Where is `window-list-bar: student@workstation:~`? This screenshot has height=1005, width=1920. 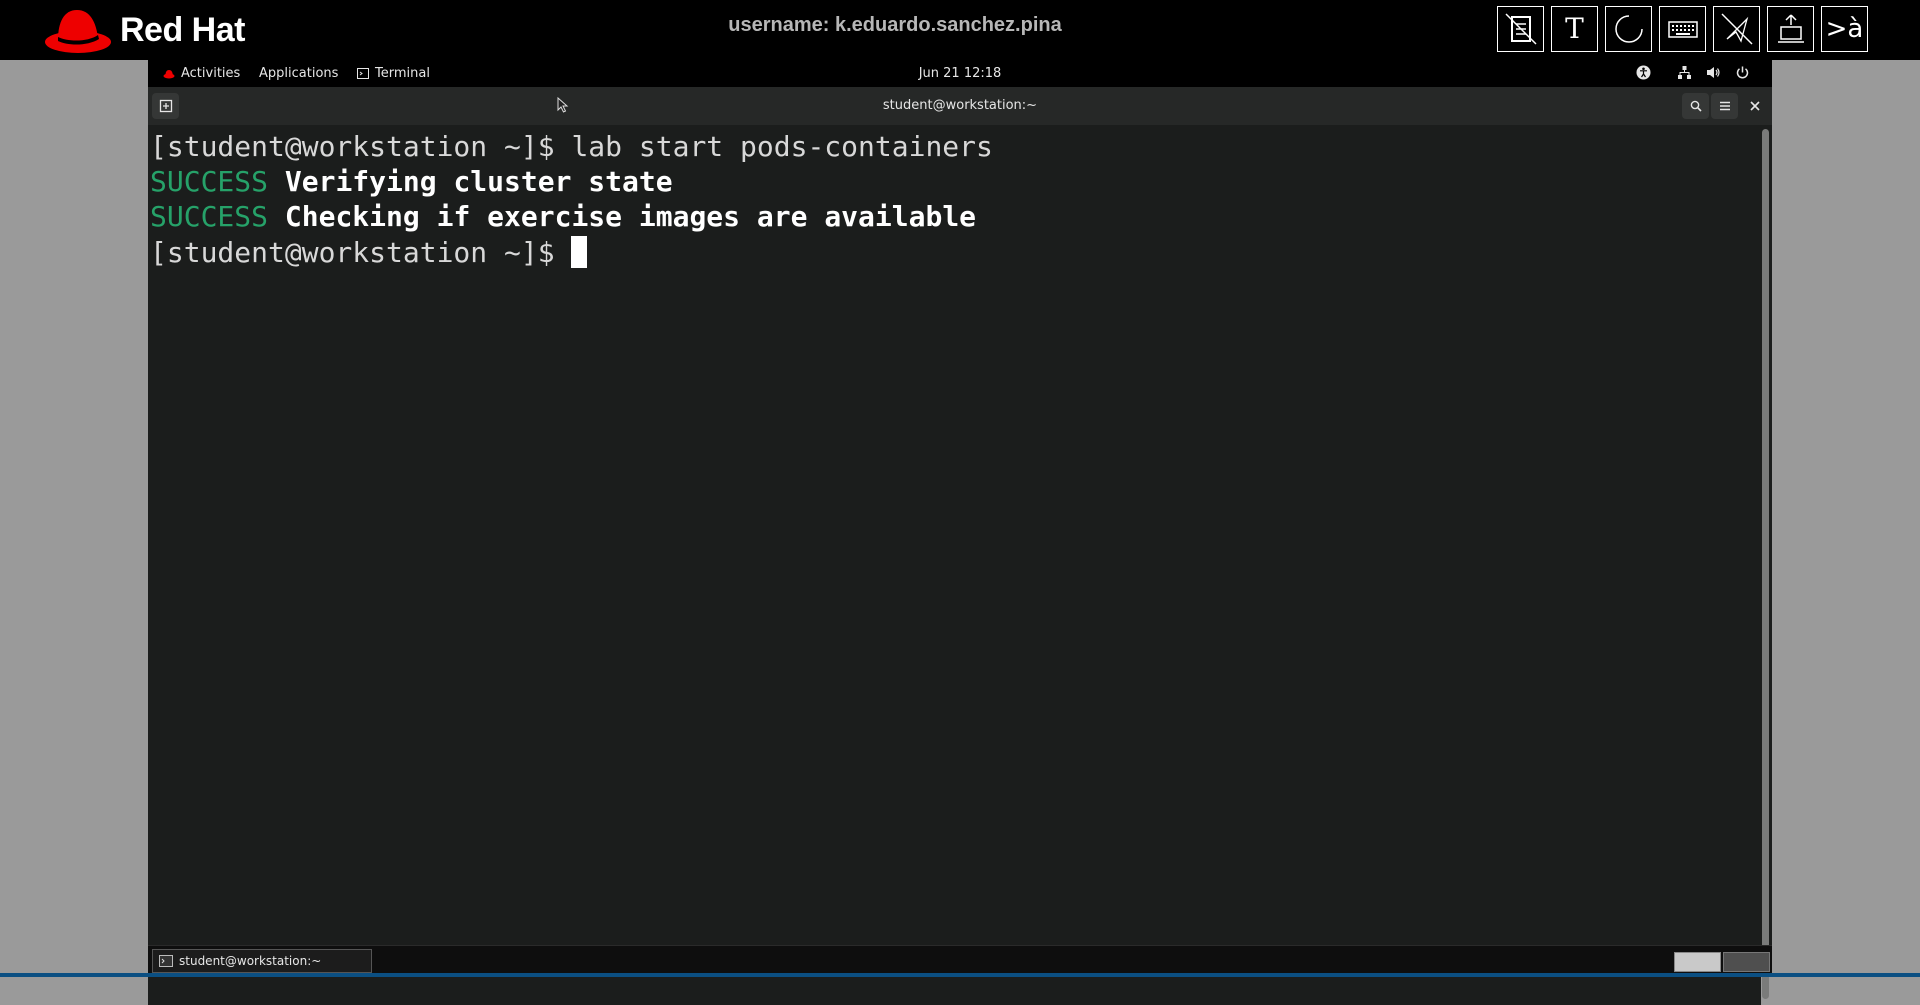
window-list-bar: student@workstation:~ is located at coordinates (960, 960).